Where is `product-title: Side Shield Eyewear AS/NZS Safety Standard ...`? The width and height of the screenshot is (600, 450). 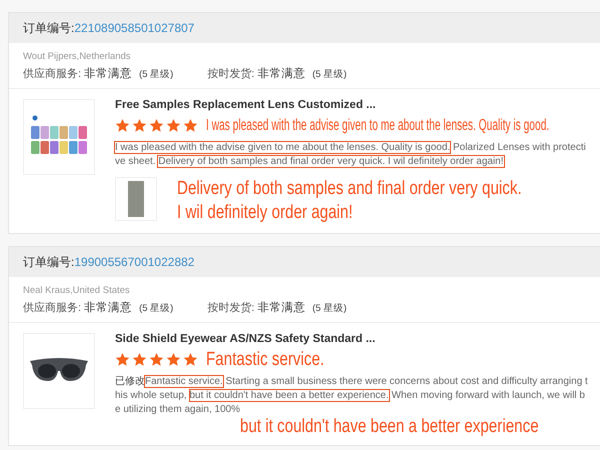
product-title: Side Shield Eyewear AS/NZS Safety Standard ... is located at coordinates (245, 339).